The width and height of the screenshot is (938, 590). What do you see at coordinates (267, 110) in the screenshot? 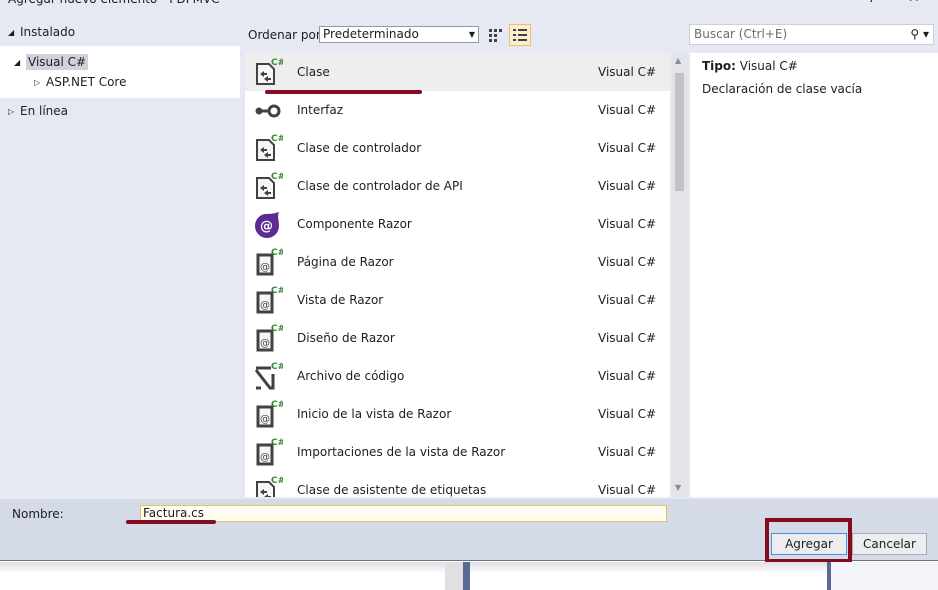
I see `interface-template-icon` at bounding box center [267, 110].